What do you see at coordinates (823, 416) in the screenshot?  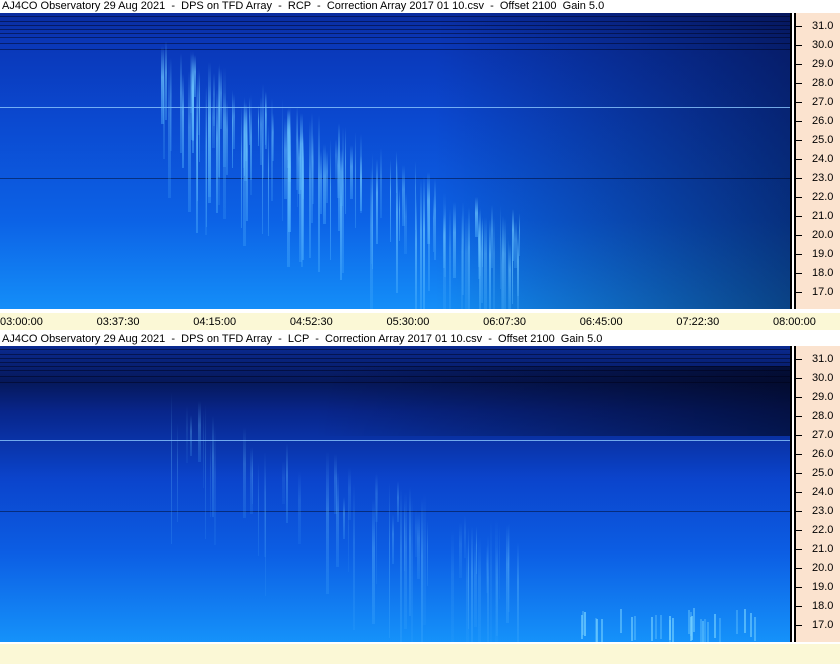 I see `frequency-label: 28.0` at bounding box center [823, 416].